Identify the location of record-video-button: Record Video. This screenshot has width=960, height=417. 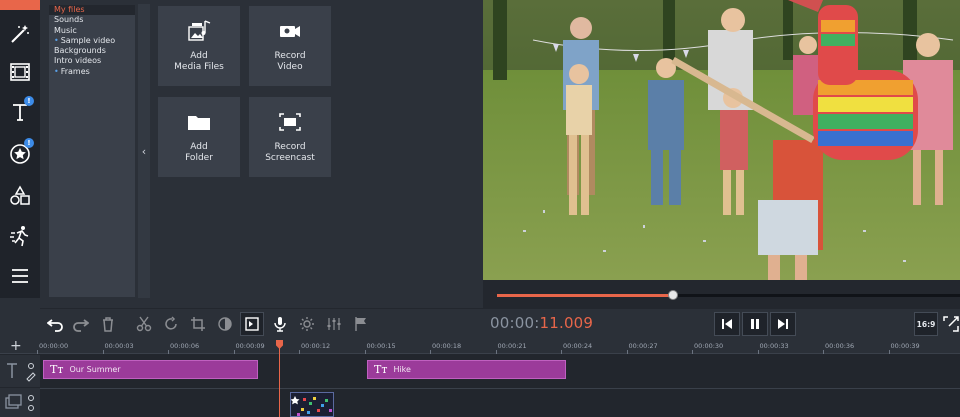
(290, 46).